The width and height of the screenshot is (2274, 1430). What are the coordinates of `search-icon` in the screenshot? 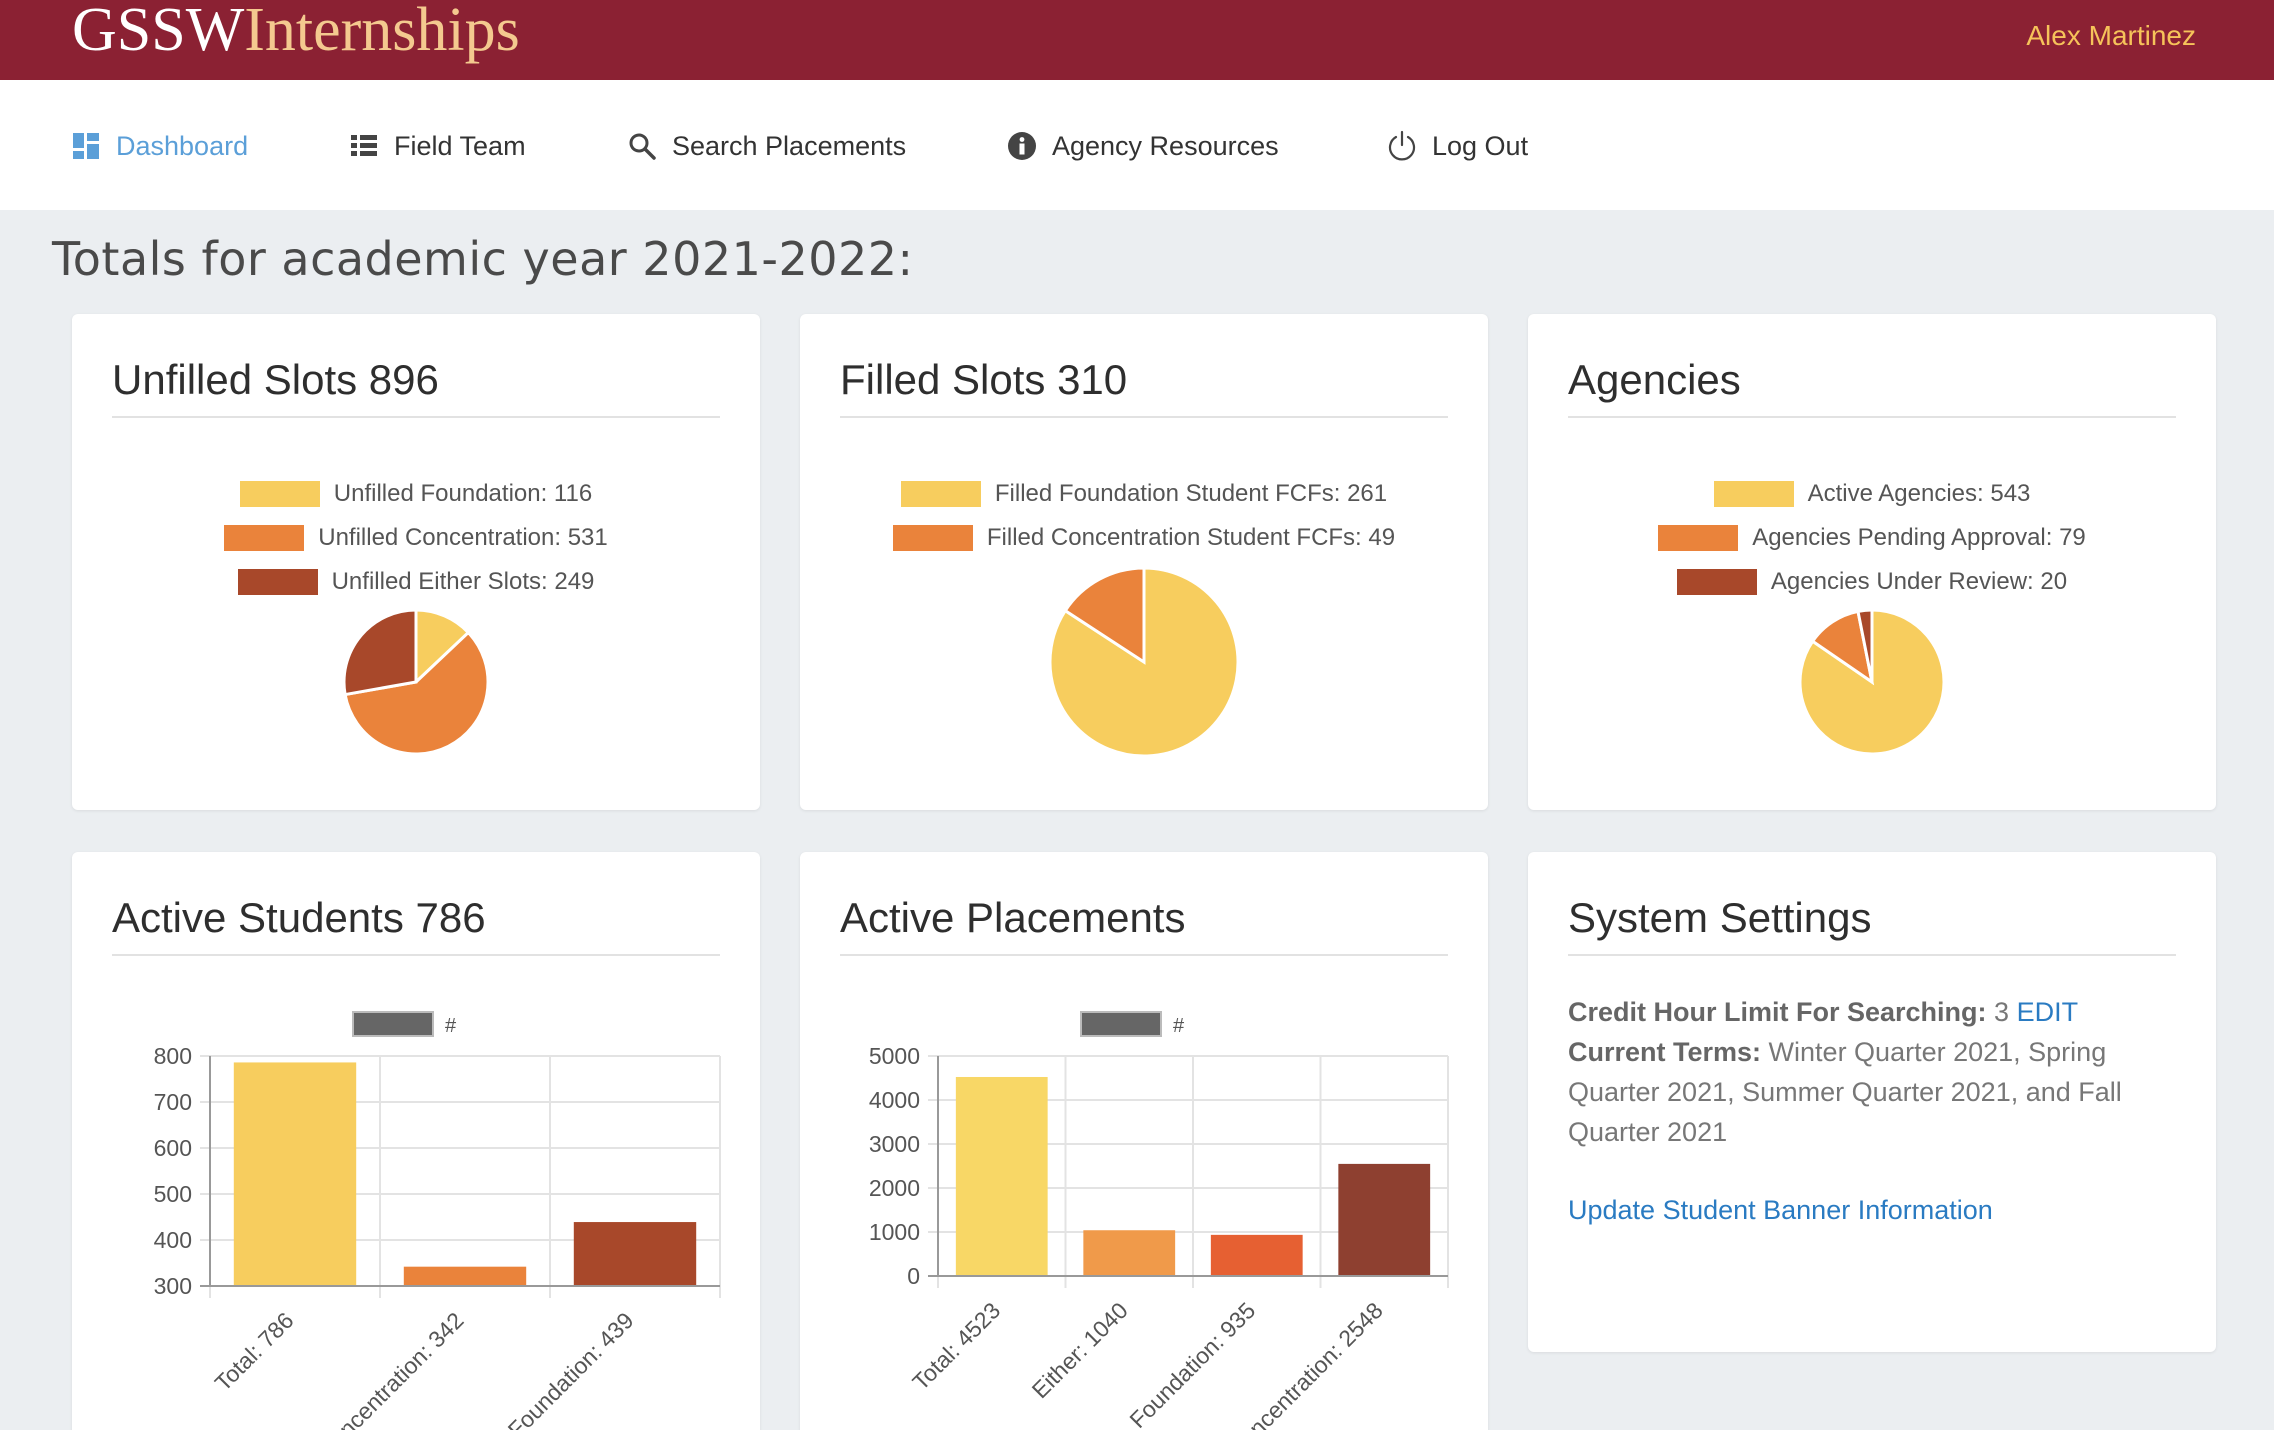 It's located at (642, 146).